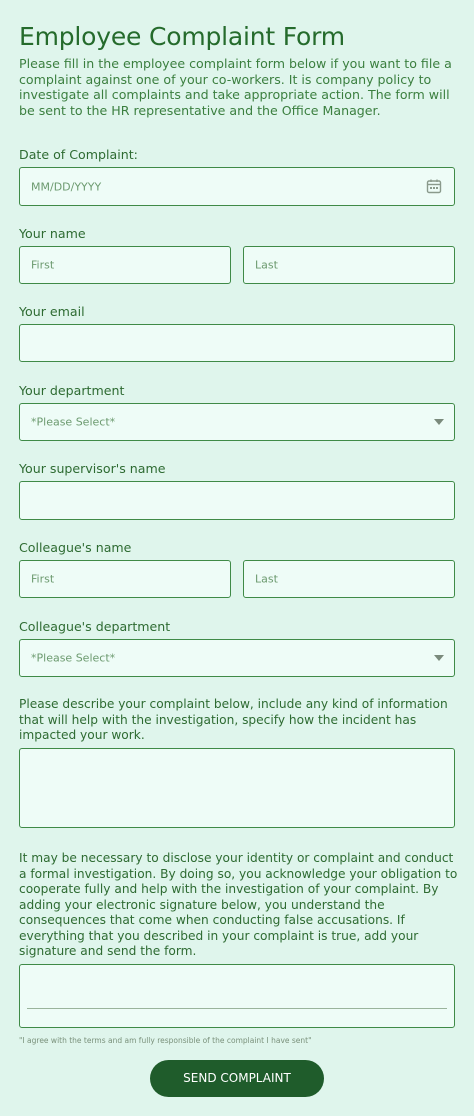 The height and width of the screenshot is (1116, 474). Describe the element at coordinates (266, 265) in the screenshot. I see `your-last-name-placeholder: Last` at that location.